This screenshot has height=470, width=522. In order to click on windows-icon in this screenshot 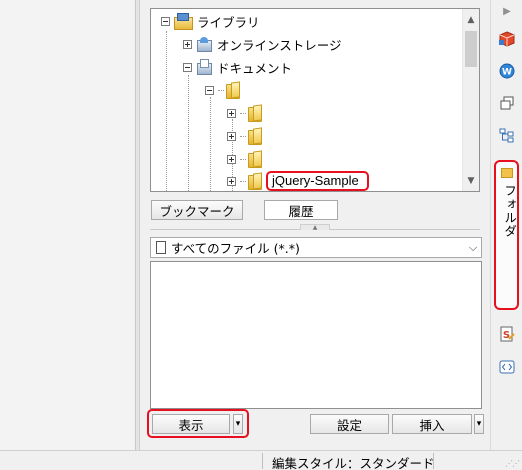, I will do `click(507, 103)`.